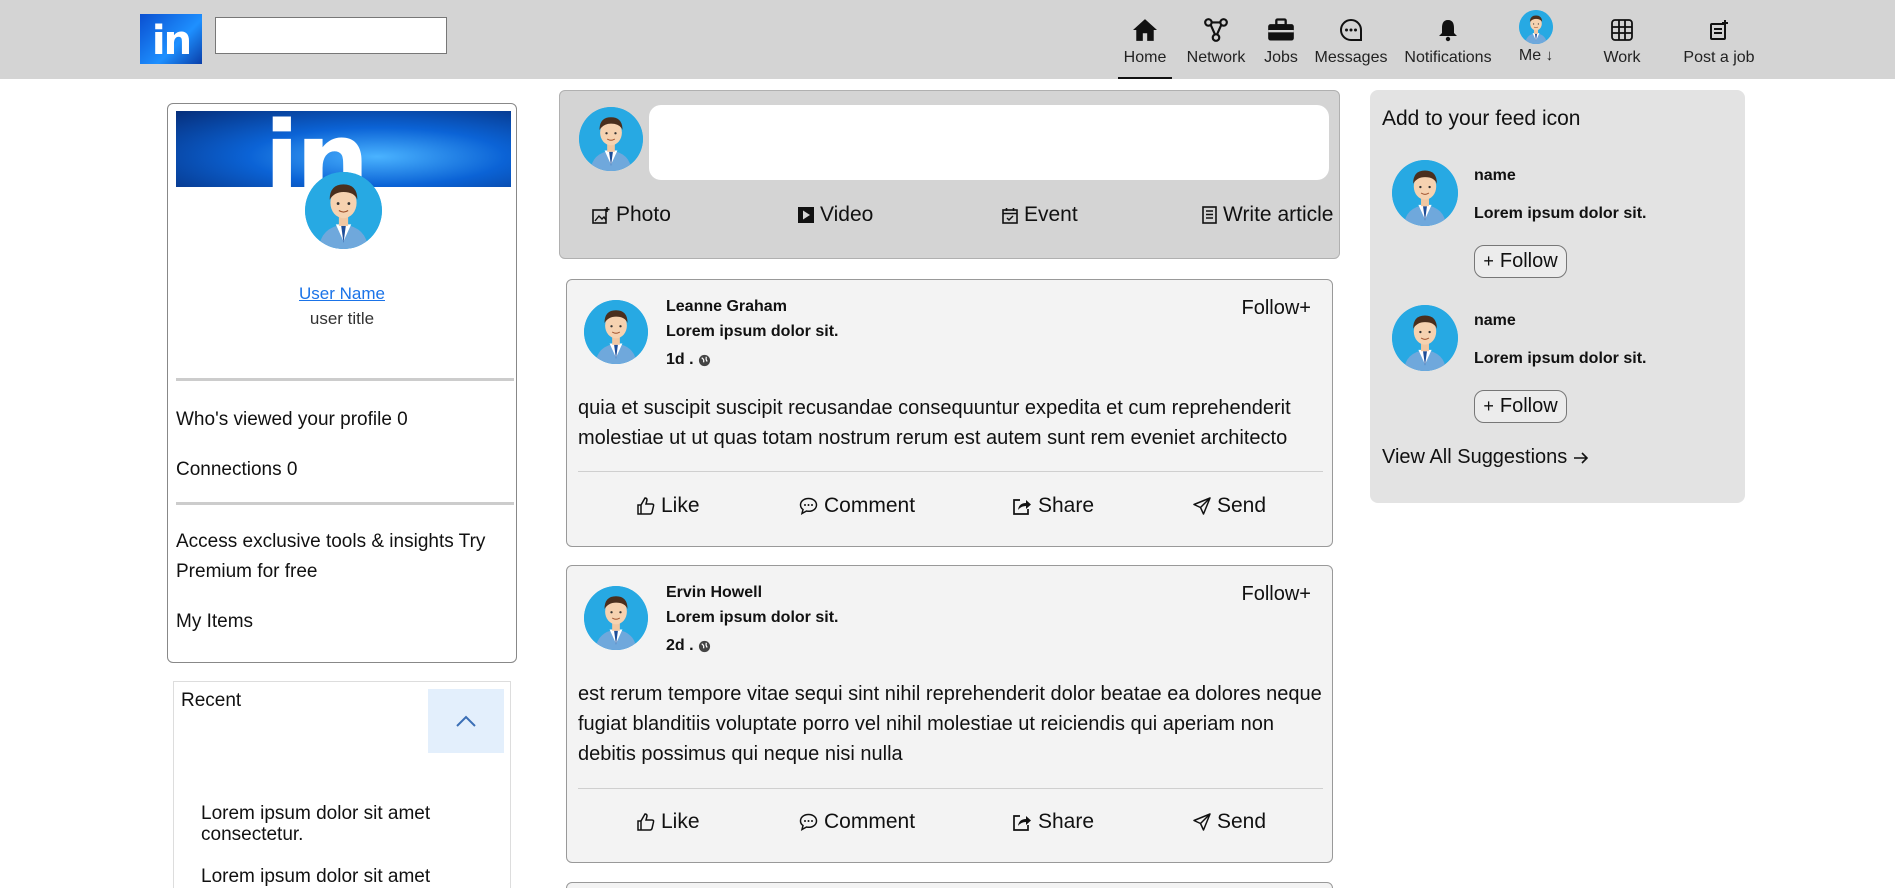 The width and height of the screenshot is (1895, 888). I want to click on nav-home: Home, so click(1145, 39).